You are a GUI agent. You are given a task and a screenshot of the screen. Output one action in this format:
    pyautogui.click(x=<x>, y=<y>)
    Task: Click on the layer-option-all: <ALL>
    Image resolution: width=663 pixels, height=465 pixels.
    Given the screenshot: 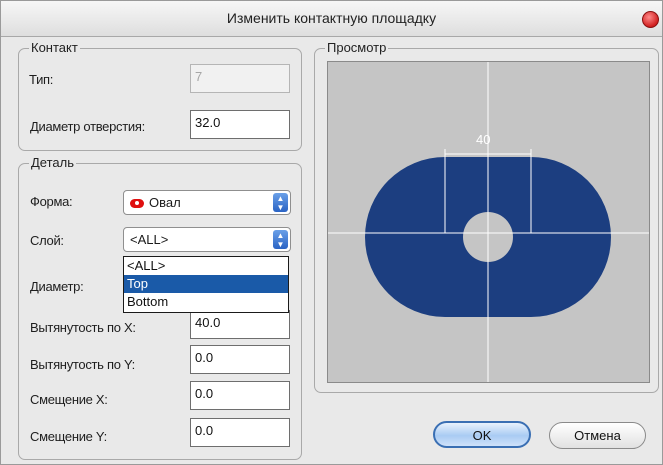 What is the action you would take?
    pyautogui.click(x=206, y=266)
    